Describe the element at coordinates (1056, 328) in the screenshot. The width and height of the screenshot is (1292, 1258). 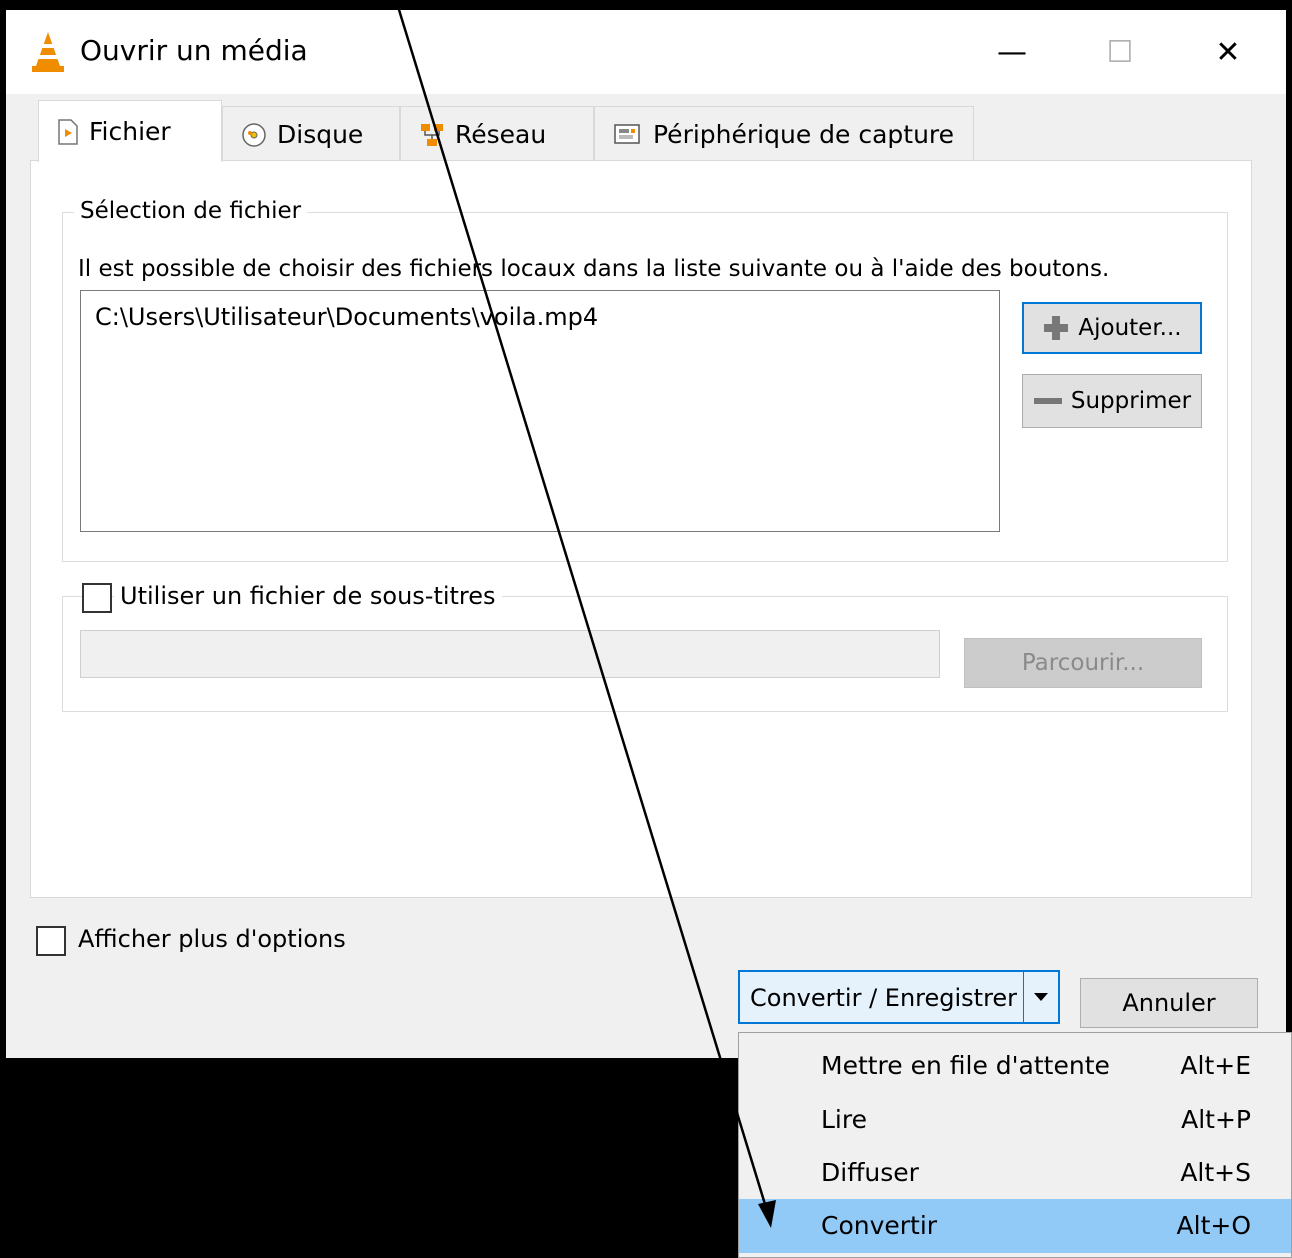
I see `plus-icon` at that location.